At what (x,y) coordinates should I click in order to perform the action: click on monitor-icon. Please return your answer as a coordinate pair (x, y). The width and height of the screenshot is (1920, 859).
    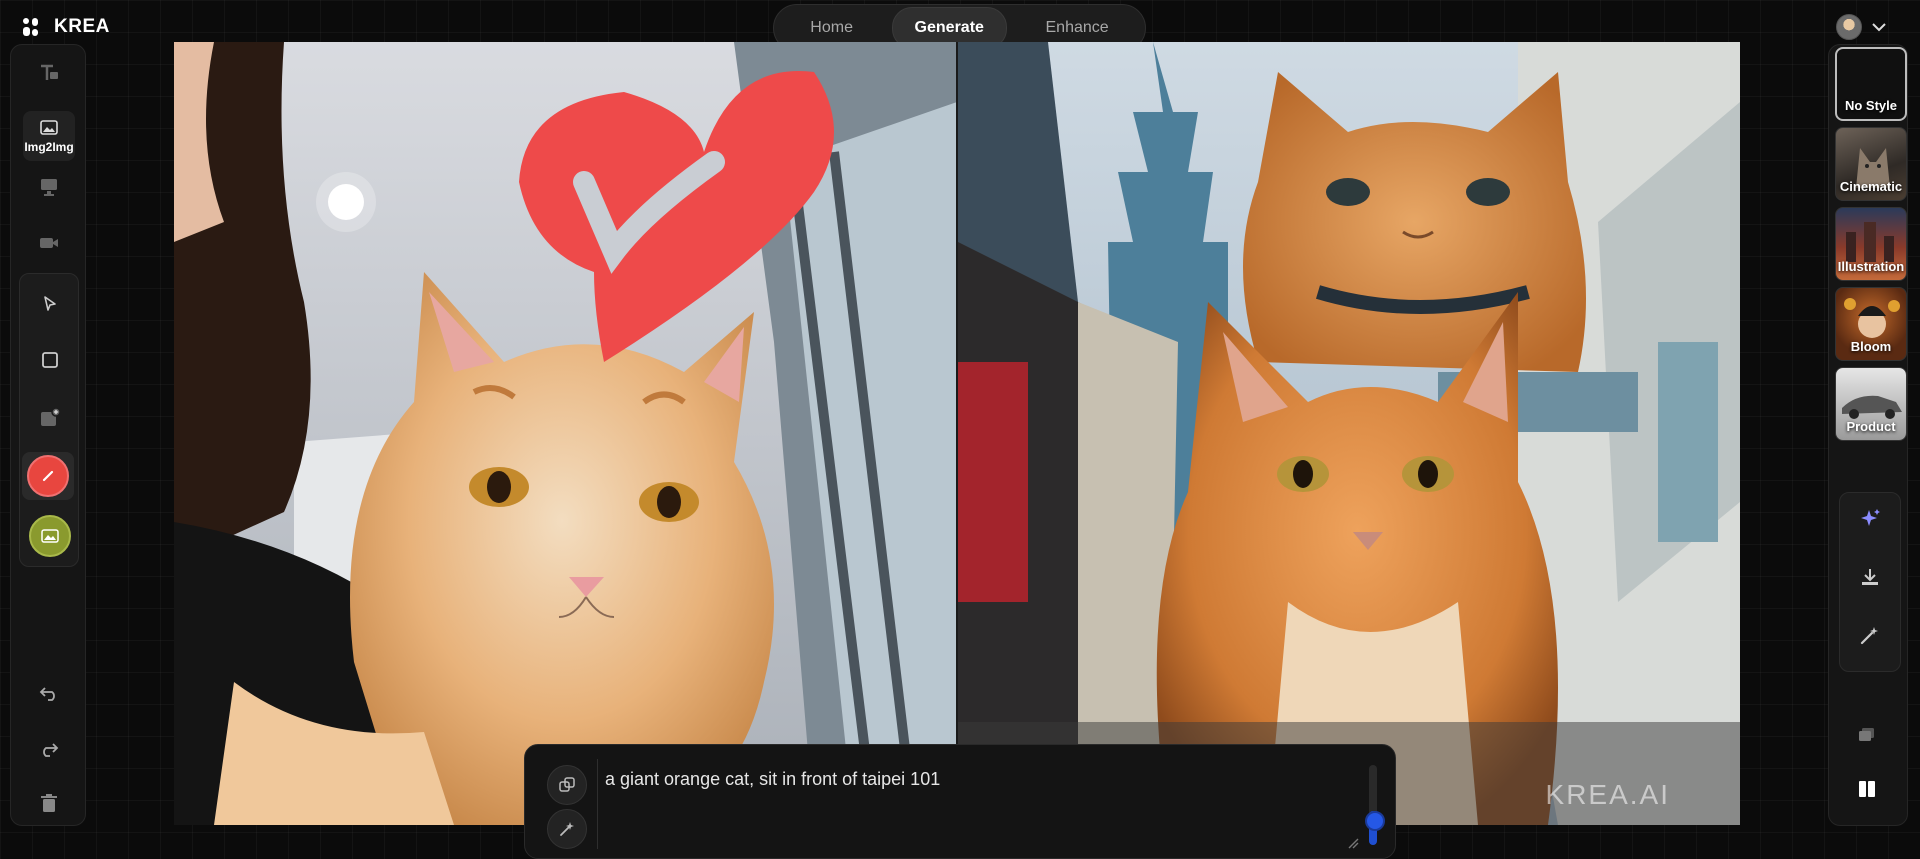
    Looking at the image, I should click on (49, 187).